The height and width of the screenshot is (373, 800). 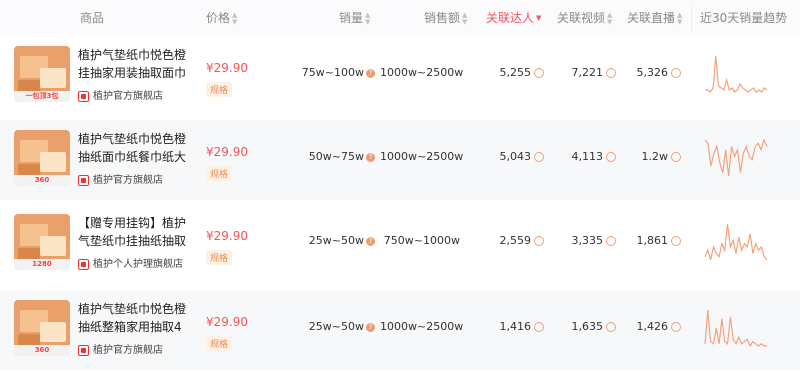 I want to click on header-videos: 关联视频 ▲ ▼, so click(x=584, y=18).